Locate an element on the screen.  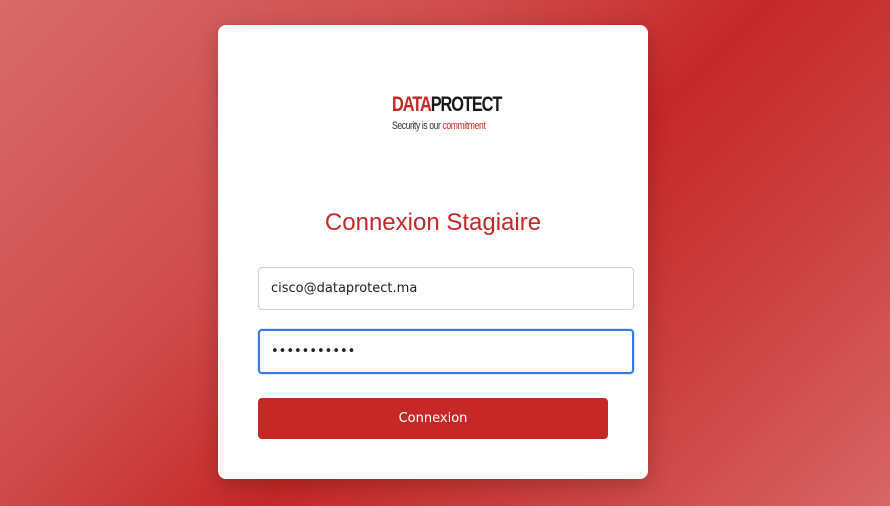
logo-tagline: Security is our commitment is located at coordinates (439, 126).